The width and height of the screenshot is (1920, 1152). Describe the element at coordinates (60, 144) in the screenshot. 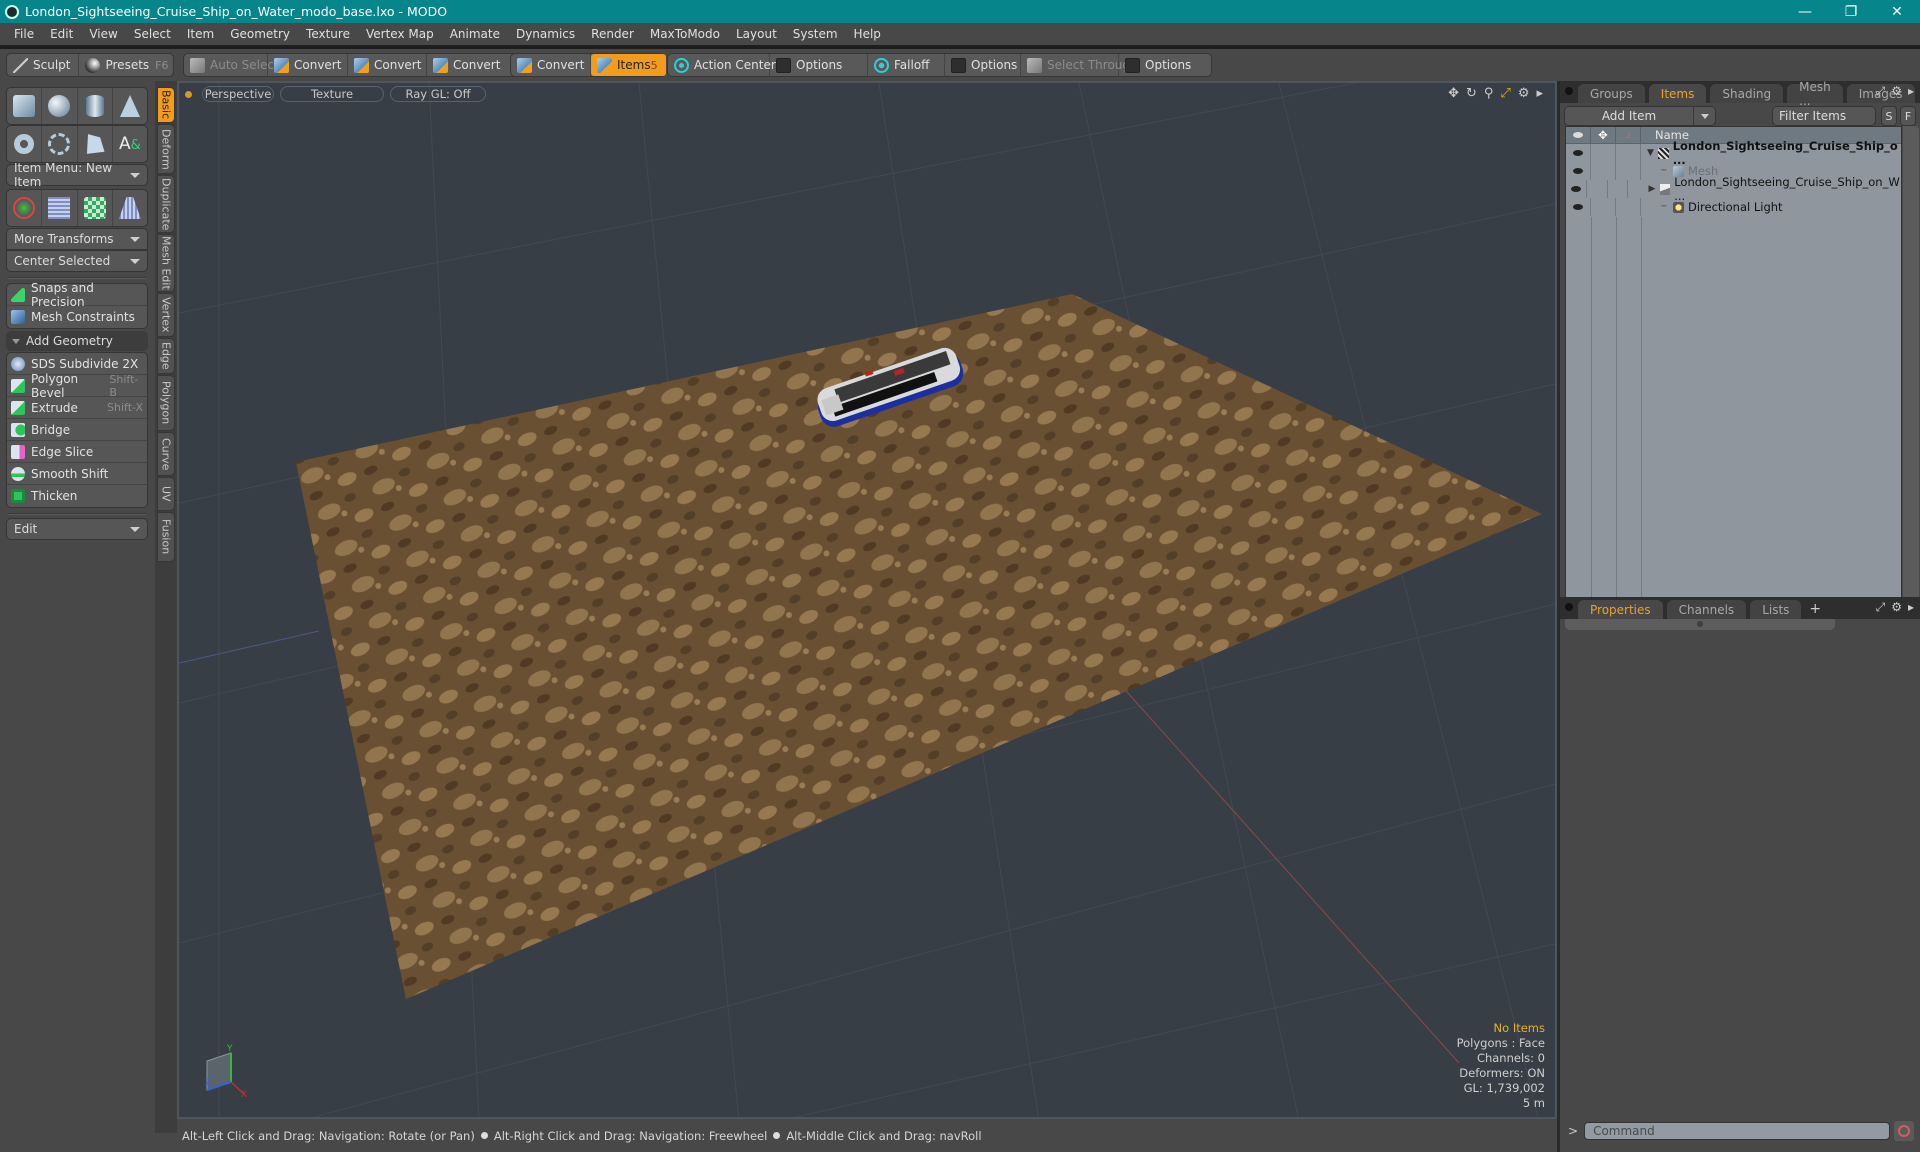

I see `spiral-tool` at that location.